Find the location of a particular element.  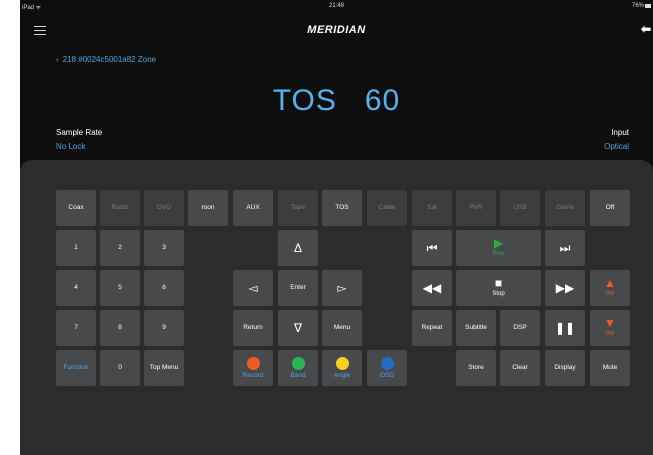

clear-button: Clear is located at coordinates (520, 368).